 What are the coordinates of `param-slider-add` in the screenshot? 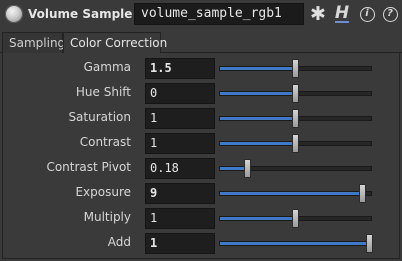 It's located at (296, 243).